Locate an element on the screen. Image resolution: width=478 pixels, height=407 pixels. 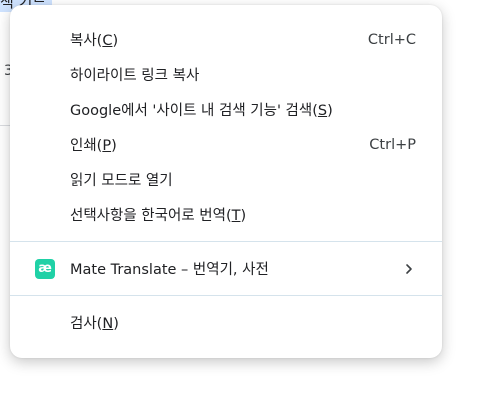
menu-item-print: 인쇄(P) Ctrl+P is located at coordinates (226, 144).